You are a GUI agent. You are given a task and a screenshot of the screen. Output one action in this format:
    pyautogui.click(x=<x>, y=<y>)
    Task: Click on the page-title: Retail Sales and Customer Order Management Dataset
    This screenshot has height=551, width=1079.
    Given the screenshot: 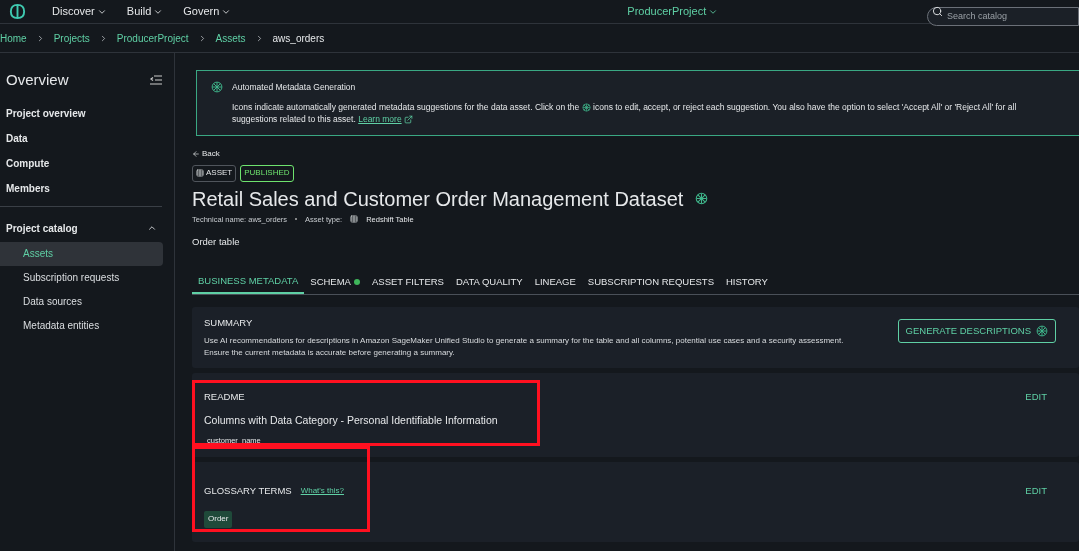 What is the action you would take?
    pyautogui.click(x=438, y=199)
    